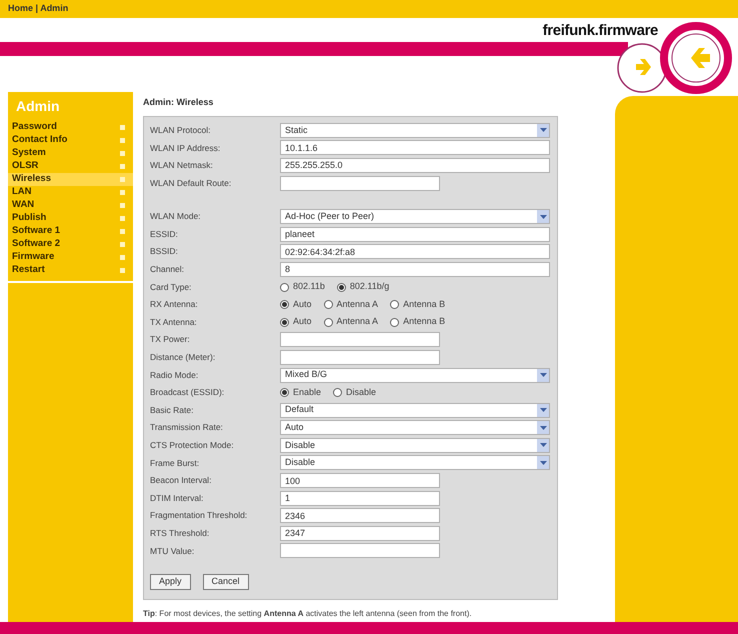 The image size is (738, 634). I want to click on sidebar-item: Wireless, so click(70, 179).